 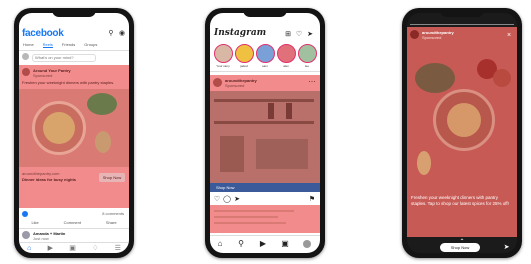 What do you see at coordinates (244, 66) in the screenshot?
I see `story-label: jaded` at bounding box center [244, 66].